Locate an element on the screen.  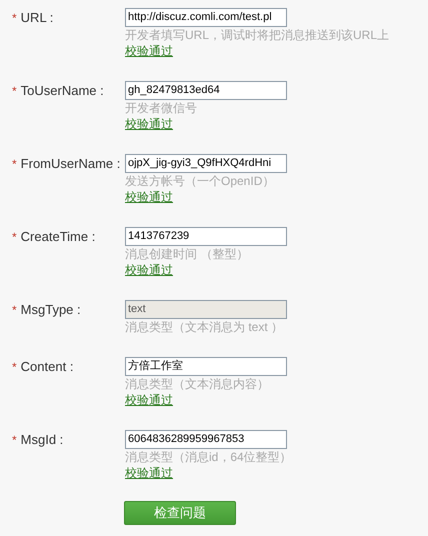
input-field: 1413767239 is located at coordinates (206, 236).